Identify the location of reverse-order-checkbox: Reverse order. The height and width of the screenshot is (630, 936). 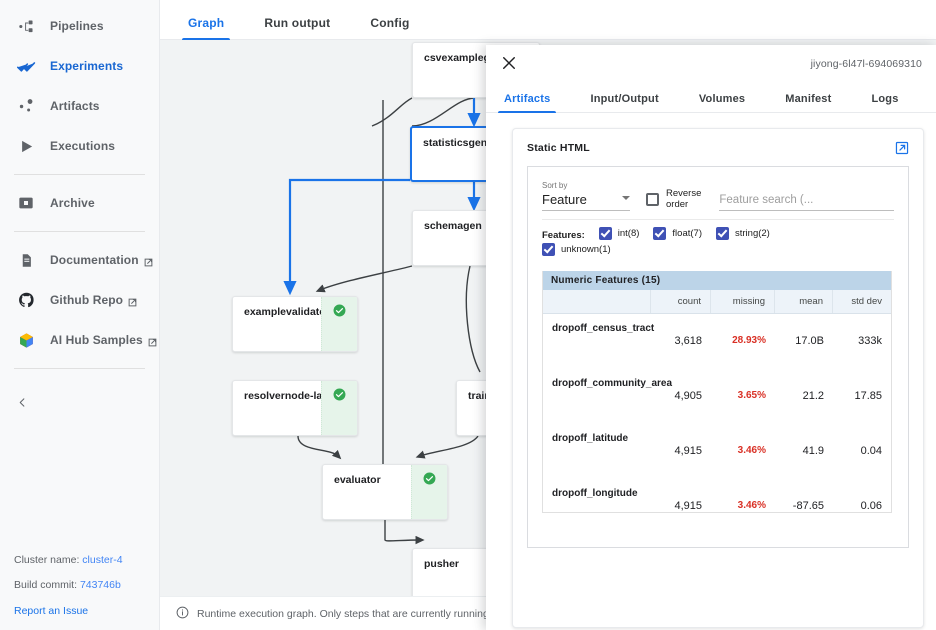
(674, 199).